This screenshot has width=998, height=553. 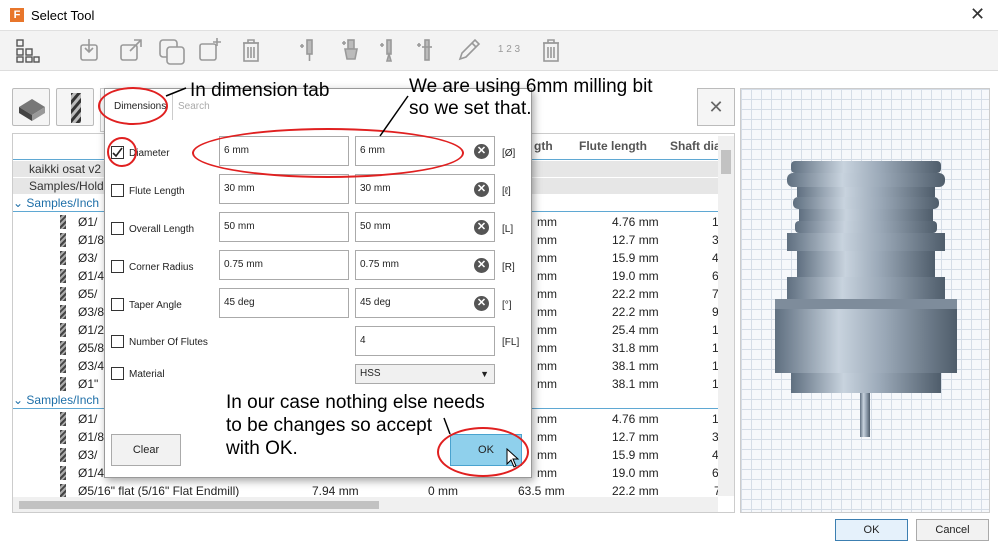 I want to click on annotation-accept-note-1: In our case nothing else needs, so click(x=355, y=402).